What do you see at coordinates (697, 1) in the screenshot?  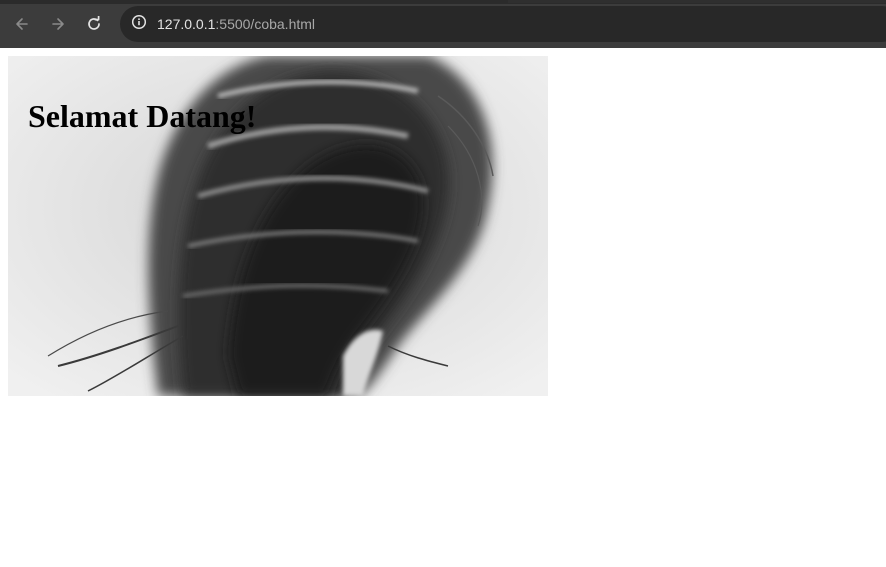 I see `tab-strip-edge` at bounding box center [697, 1].